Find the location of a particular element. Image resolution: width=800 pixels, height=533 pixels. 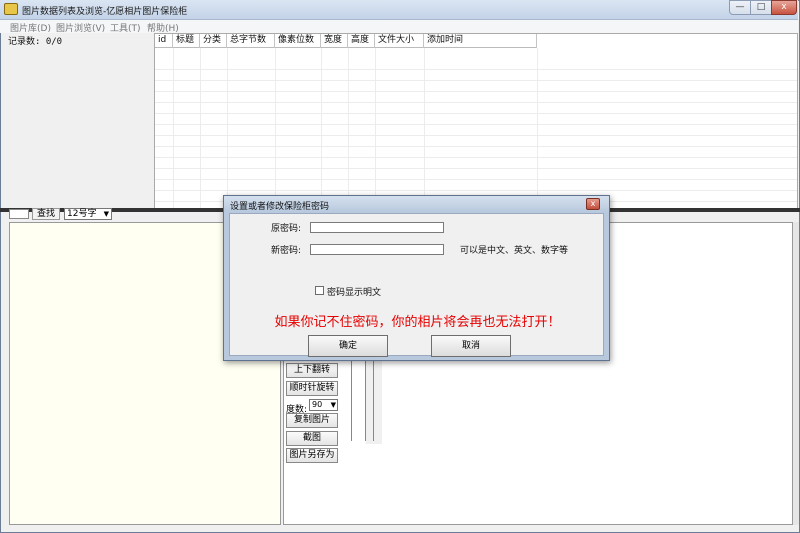

menu-bar: 图片库(D) 图片浏览(V) 工具(T) 帮助(H) is located at coordinates (399, 27).